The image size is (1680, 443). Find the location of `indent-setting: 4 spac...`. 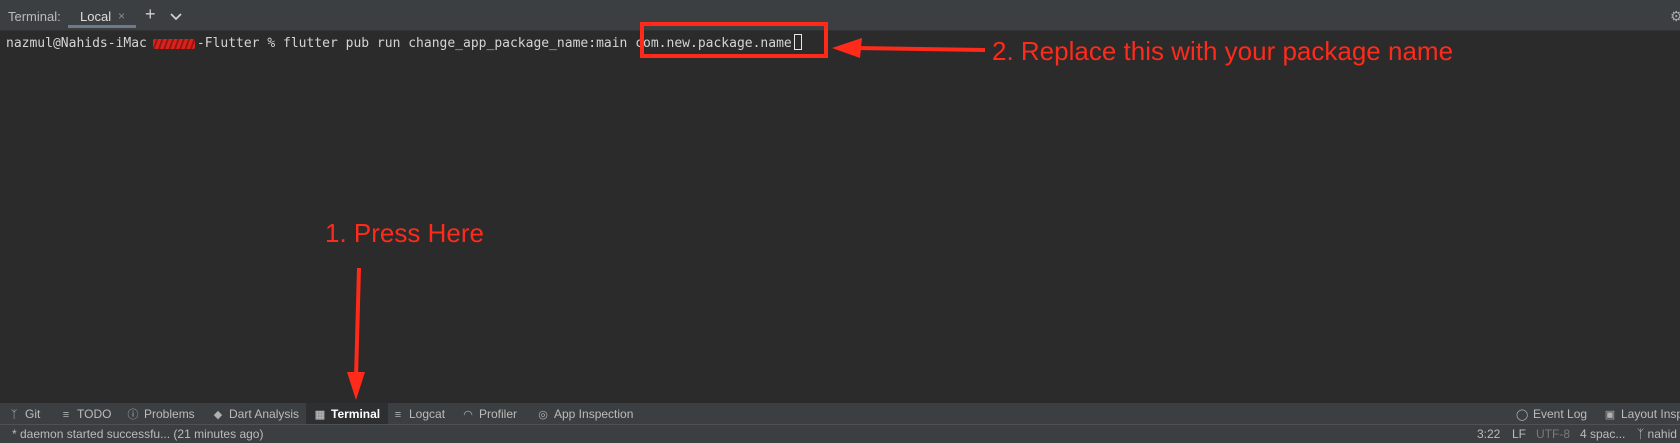

indent-setting: 4 spac... is located at coordinates (1602, 434).